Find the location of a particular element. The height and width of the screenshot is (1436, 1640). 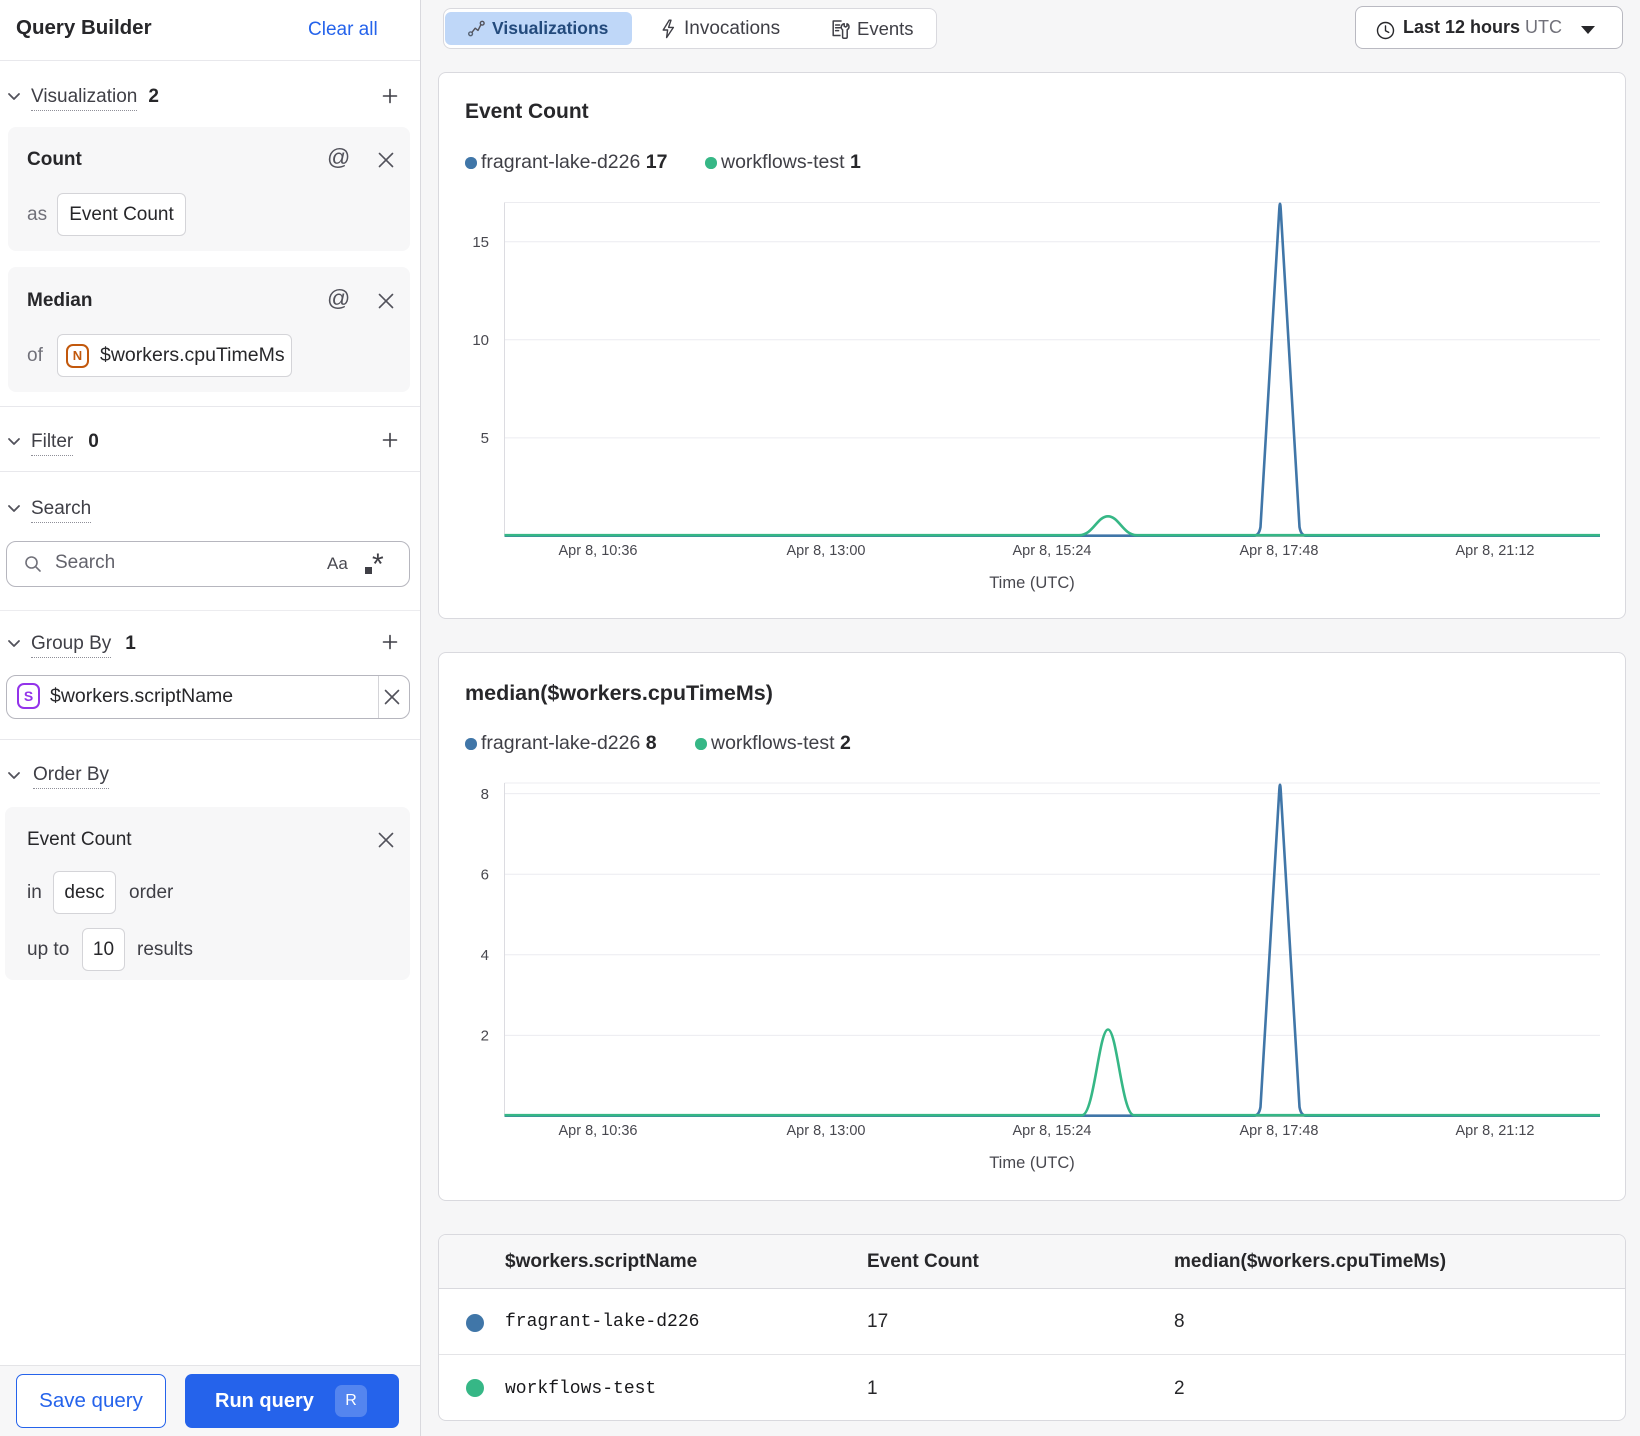

svg-text: 5 is located at coordinates (485, 438).